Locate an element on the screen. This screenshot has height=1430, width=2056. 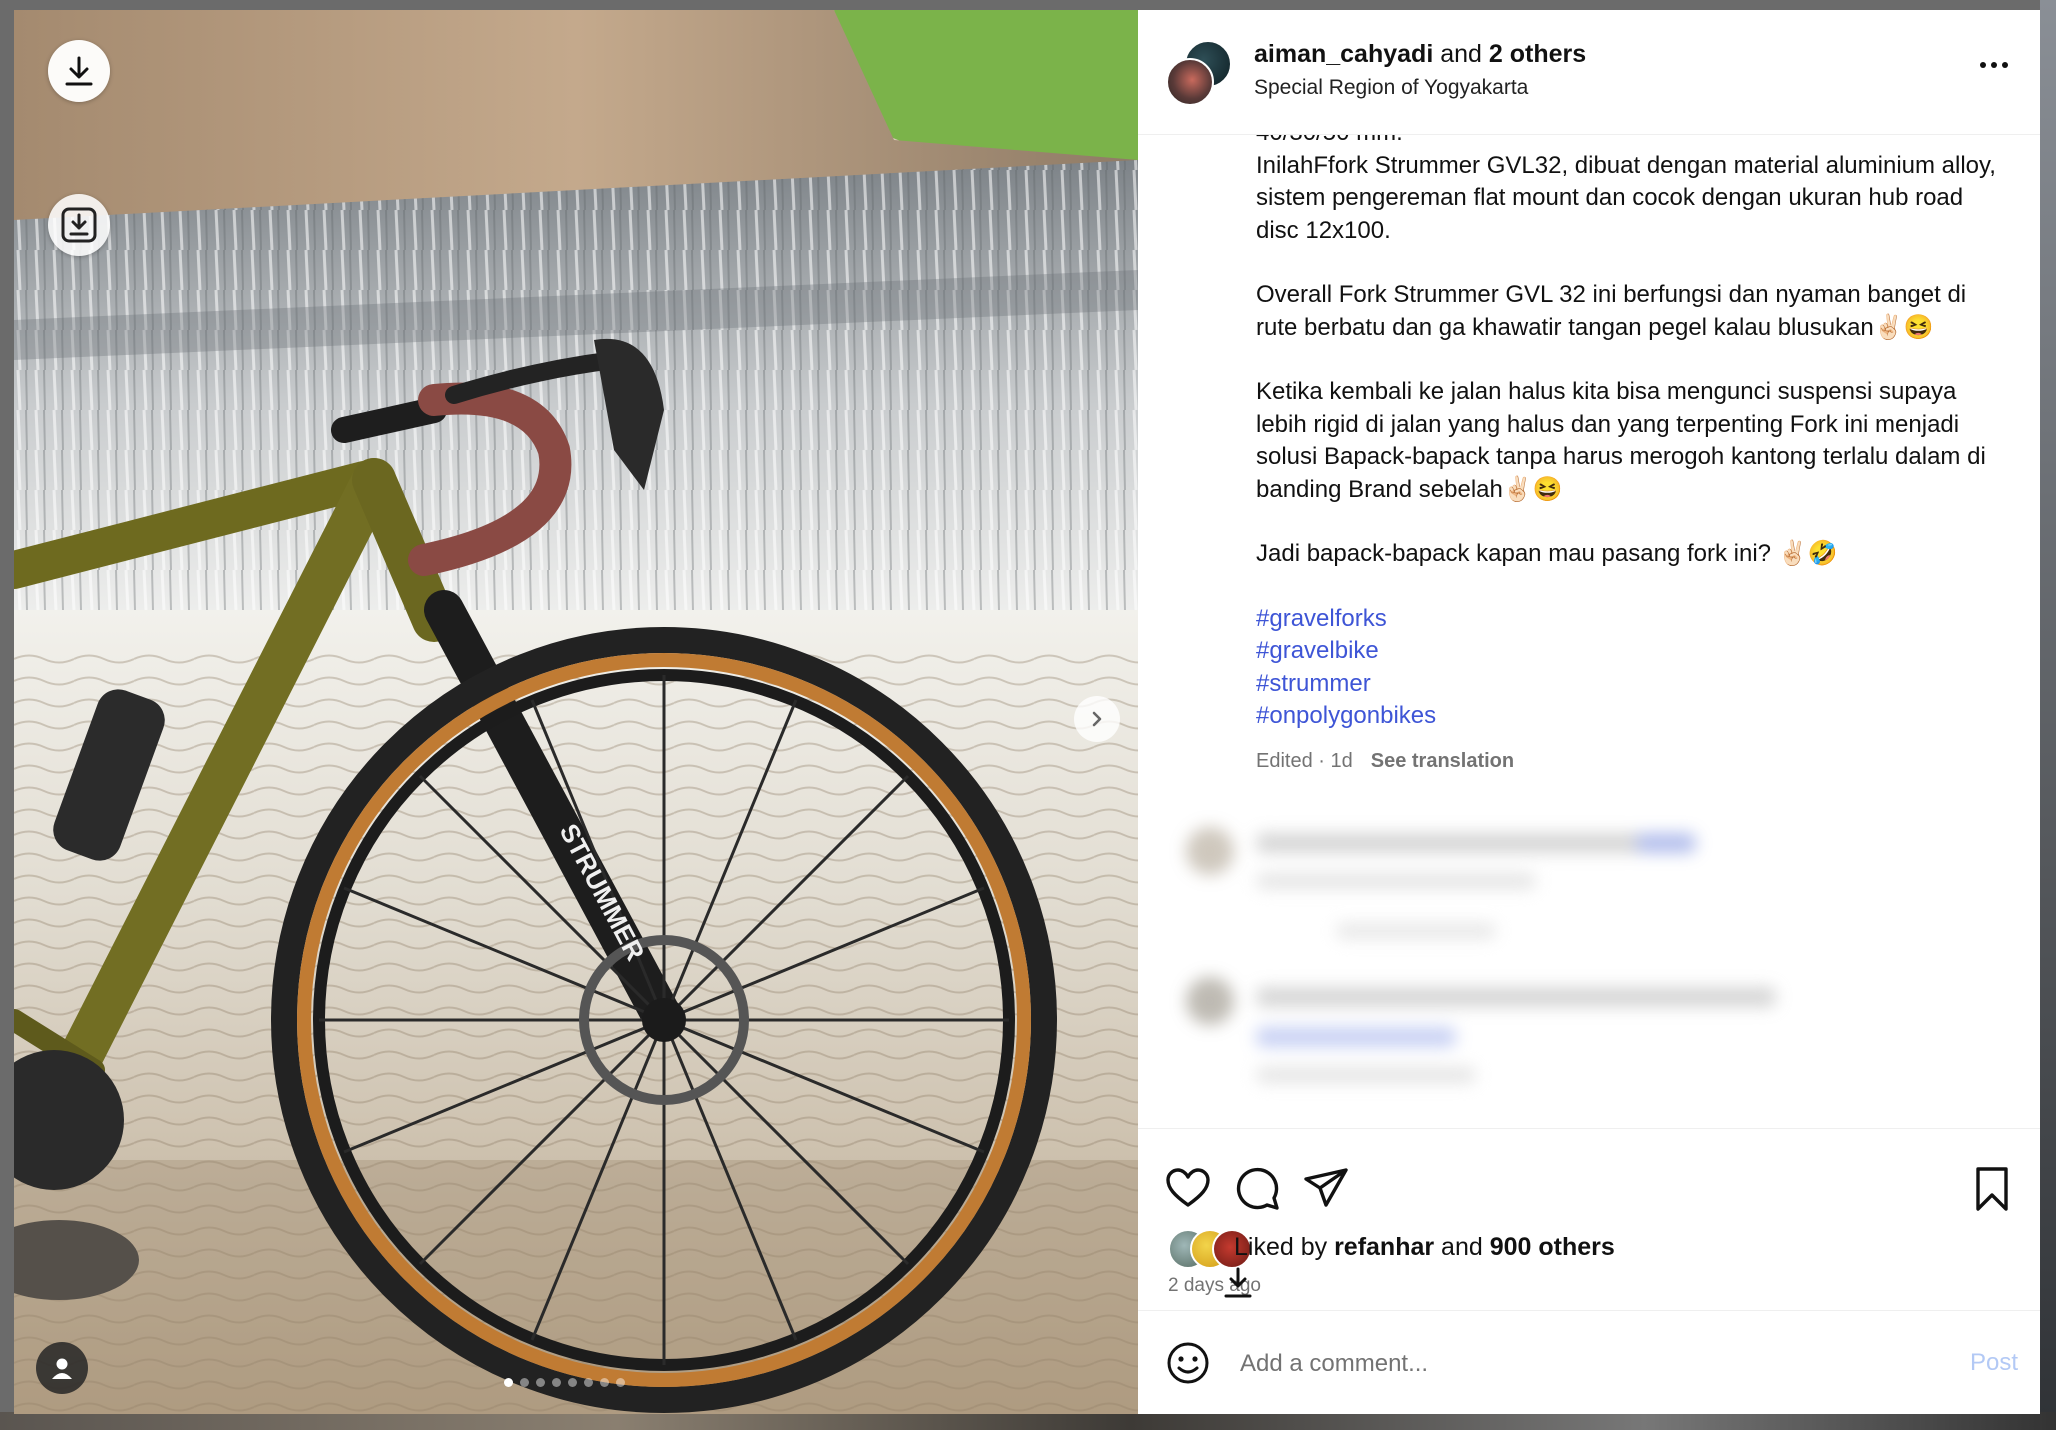
bookmark-icon is located at coordinates (1992, 1189).